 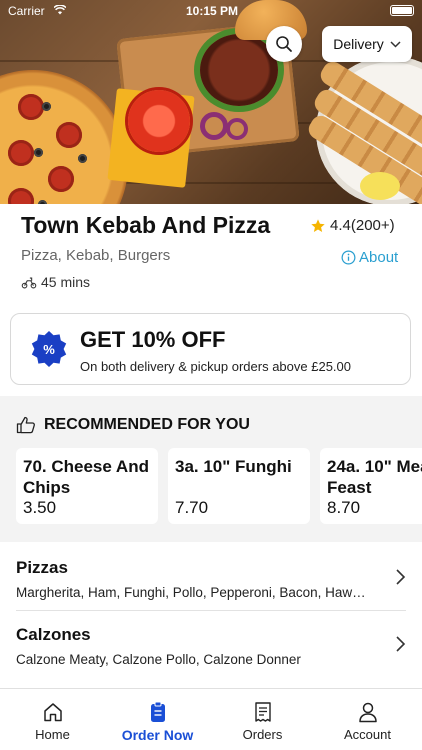 What do you see at coordinates (262, 734) in the screenshot?
I see `tab-orders-label: Orders` at bounding box center [262, 734].